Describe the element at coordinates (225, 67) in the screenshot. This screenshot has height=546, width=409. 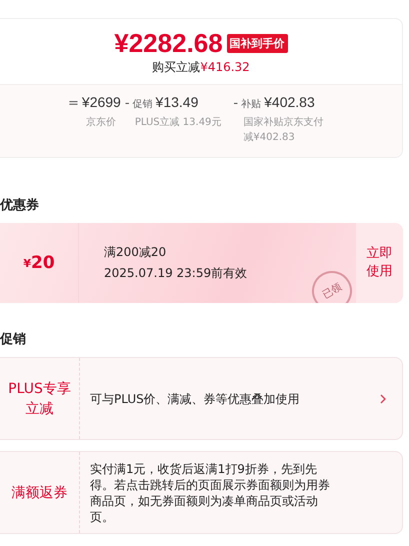
I see `saving-amount: ¥416.32` at that location.